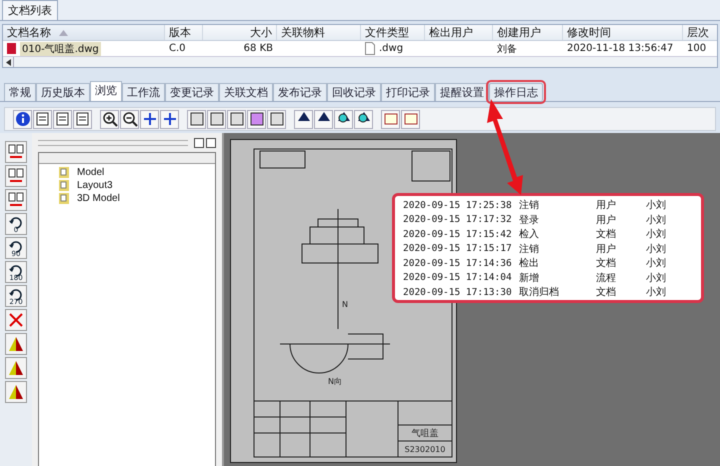 This screenshot has height=466, width=720. What do you see at coordinates (699, 32) in the screenshot?
I see `column-header: 层次` at bounding box center [699, 32].